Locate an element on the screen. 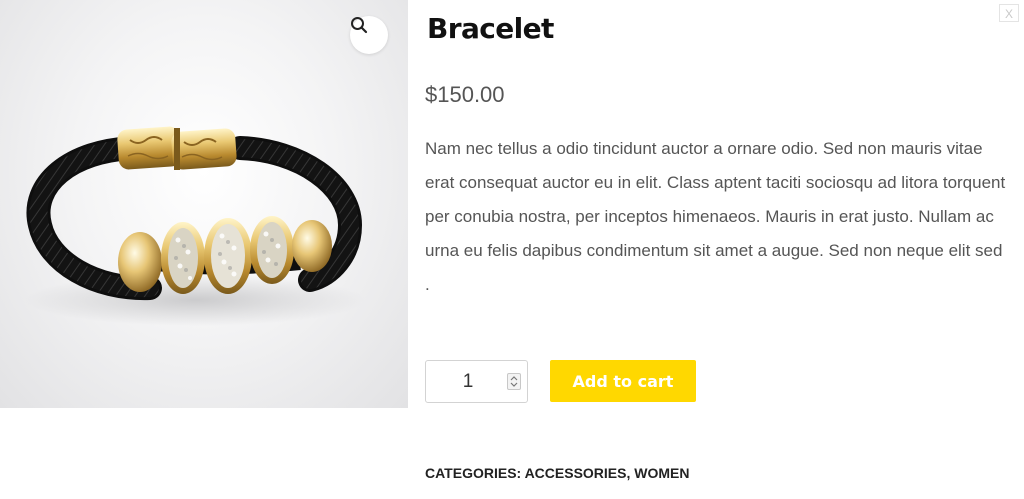 This screenshot has width=1024, height=499. product-categories: Categories: Accessories, Women is located at coordinates (557, 473).